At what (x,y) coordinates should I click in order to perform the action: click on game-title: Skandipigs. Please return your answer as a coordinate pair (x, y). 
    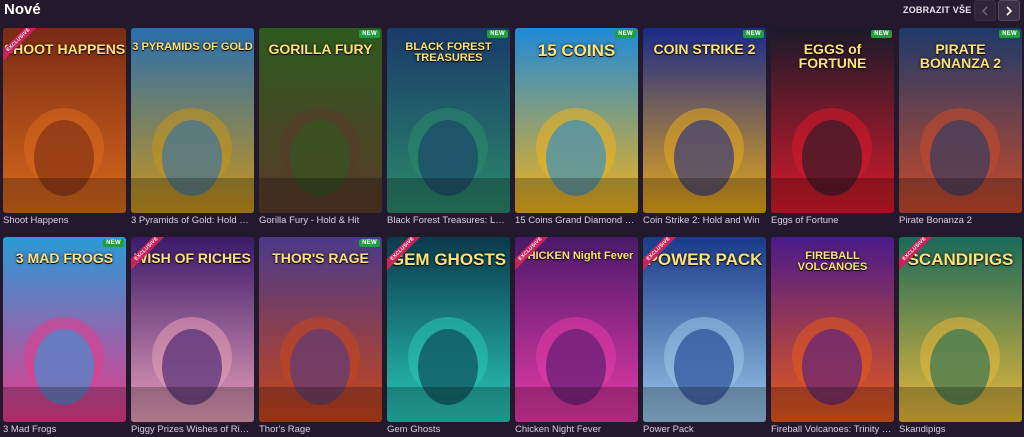
    Looking at the image, I should click on (960, 429).